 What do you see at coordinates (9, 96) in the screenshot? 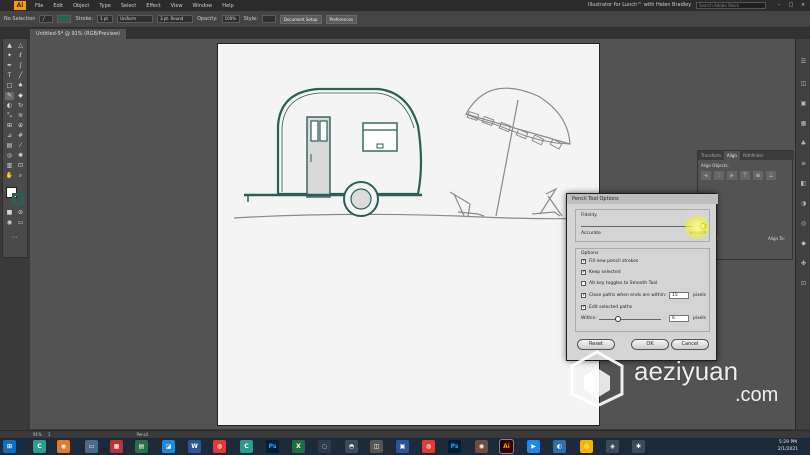
I see `pencil-tool-icon: ✎` at bounding box center [9, 96].